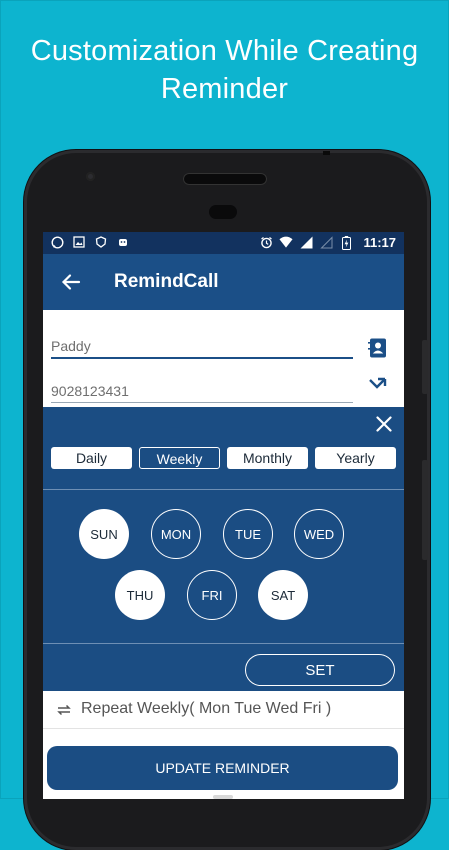 This screenshot has width=449, height=850. What do you see at coordinates (123, 242) in the screenshot?
I see `android-icon` at bounding box center [123, 242].